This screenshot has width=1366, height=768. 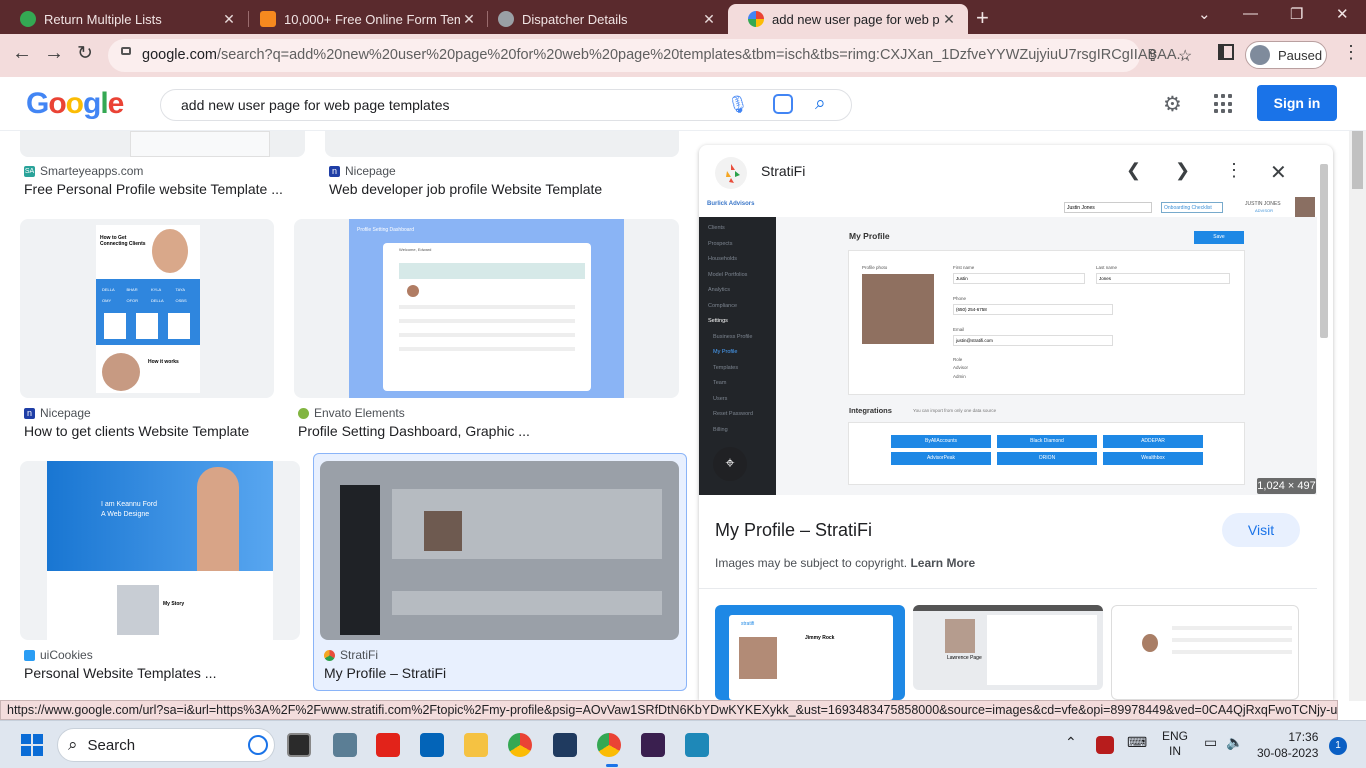 I want to click on google-logo: Google, so click(x=75, y=104).